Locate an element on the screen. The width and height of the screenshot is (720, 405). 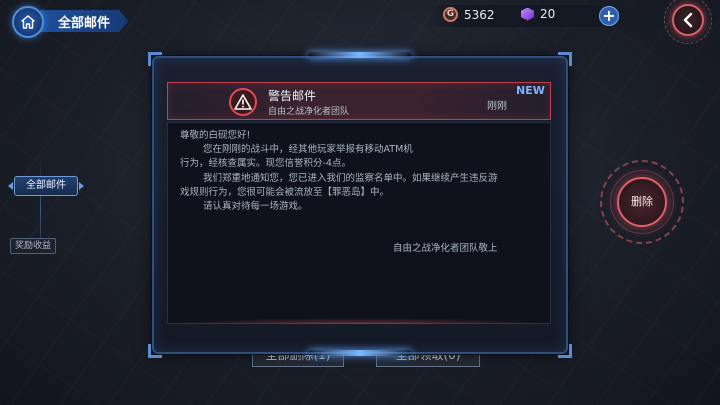
mail-time: 刚刚 is located at coordinates (497, 106).